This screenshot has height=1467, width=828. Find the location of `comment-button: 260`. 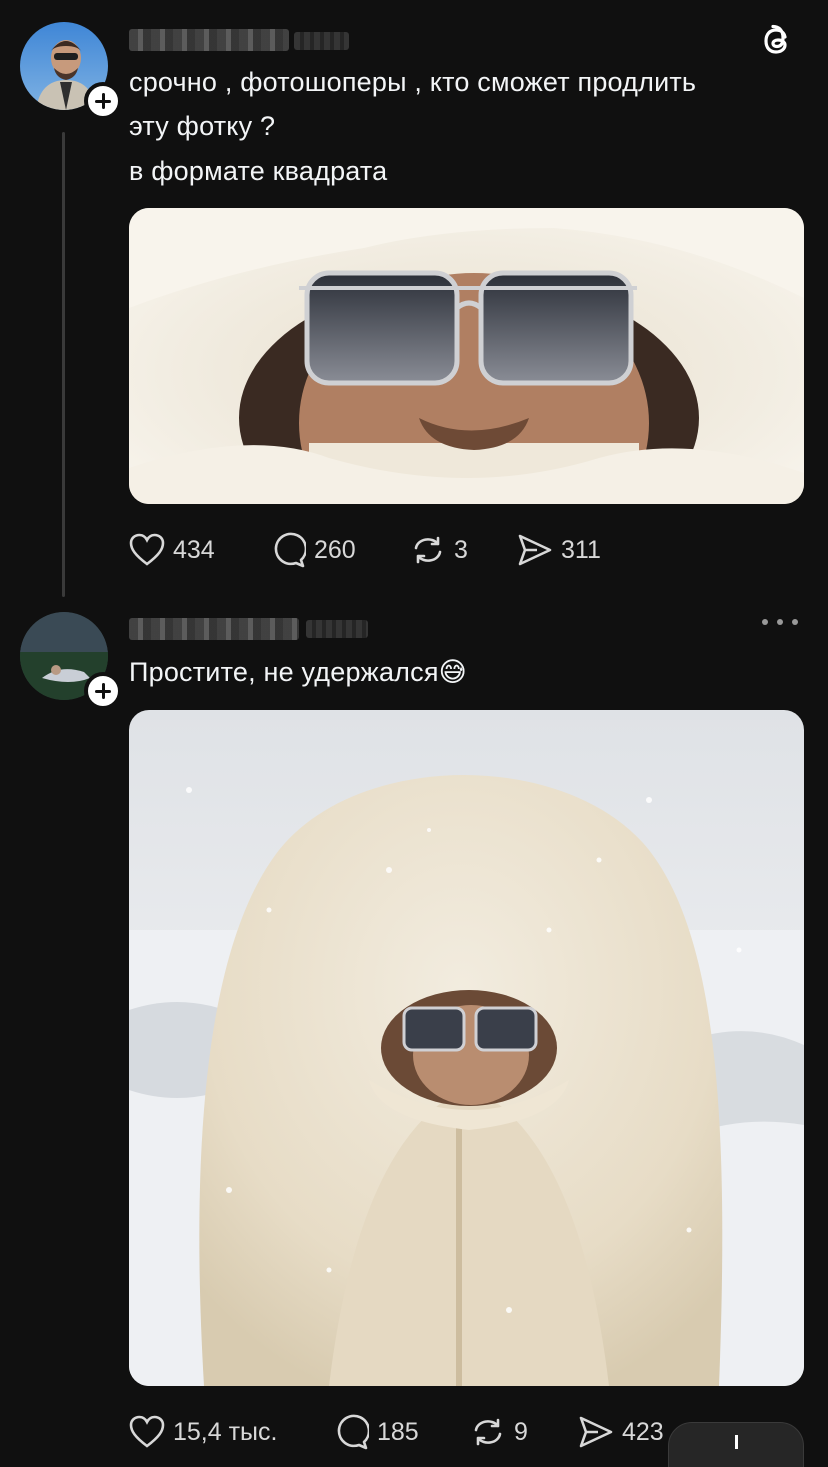

comment-button: 260 is located at coordinates (313, 550).